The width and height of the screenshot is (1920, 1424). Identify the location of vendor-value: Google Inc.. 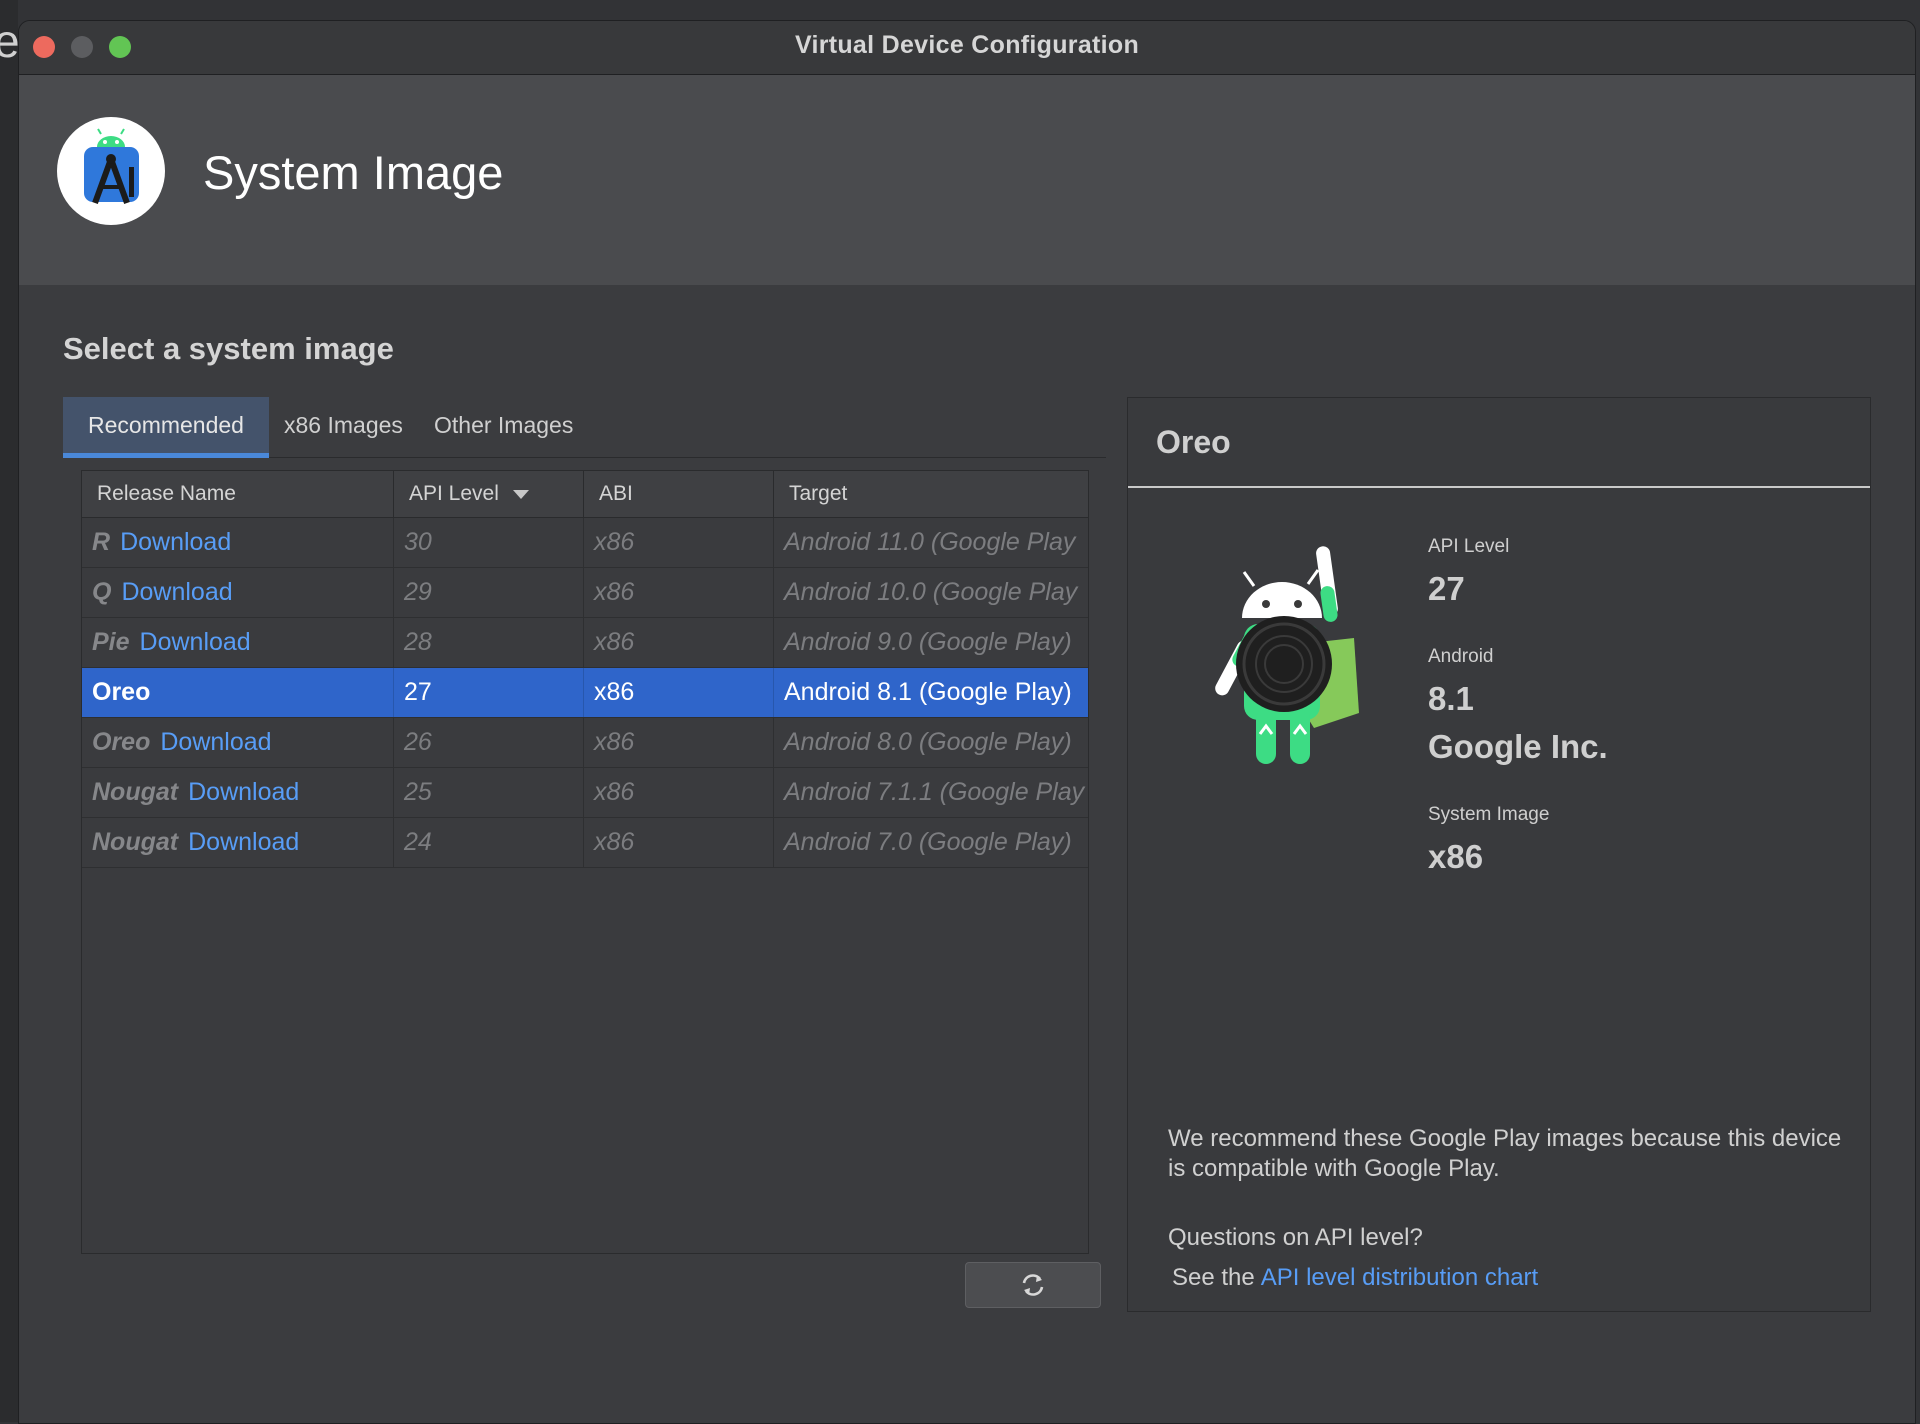
(1518, 746).